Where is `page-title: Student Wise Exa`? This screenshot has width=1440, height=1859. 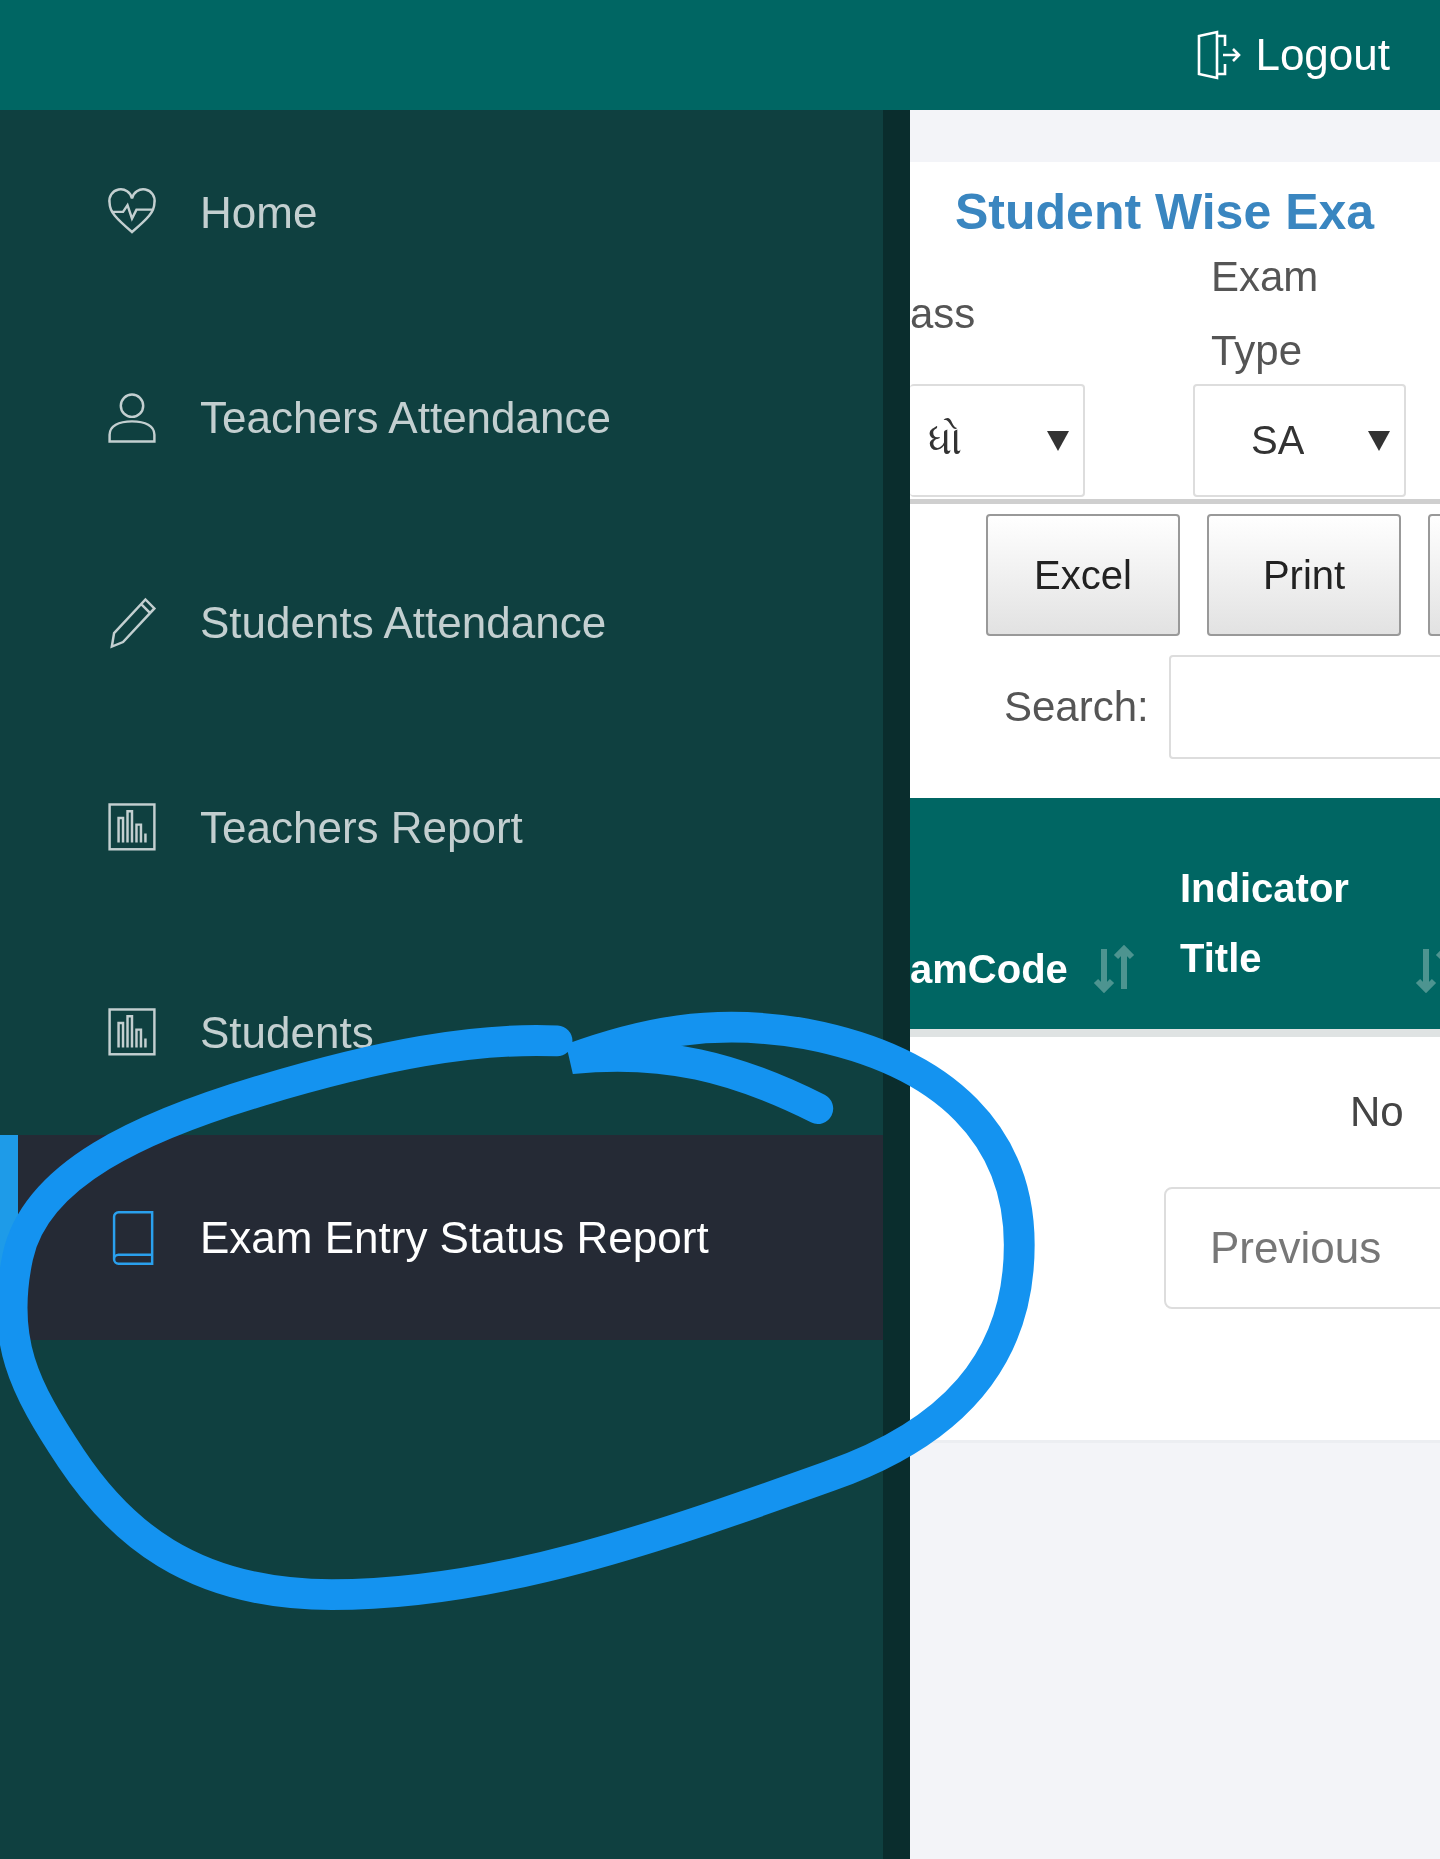 page-title: Student Wise Exa is located at coordinates (1165, 212).